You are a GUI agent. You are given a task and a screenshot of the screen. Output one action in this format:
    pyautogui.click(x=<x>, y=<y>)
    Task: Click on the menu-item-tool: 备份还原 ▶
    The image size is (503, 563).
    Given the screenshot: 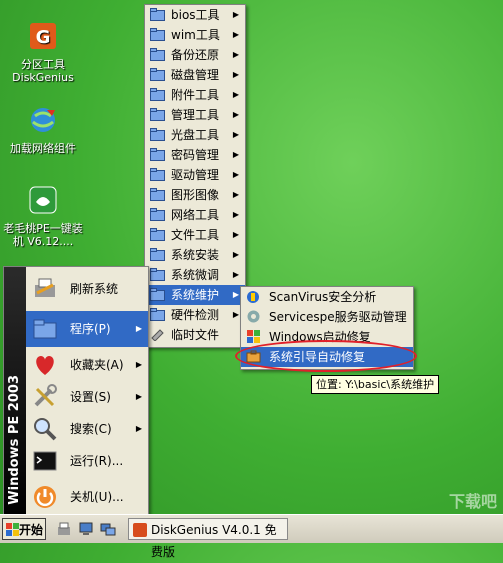 What is the action you would take?
    pyautogui.click(x=195, y=55)
    